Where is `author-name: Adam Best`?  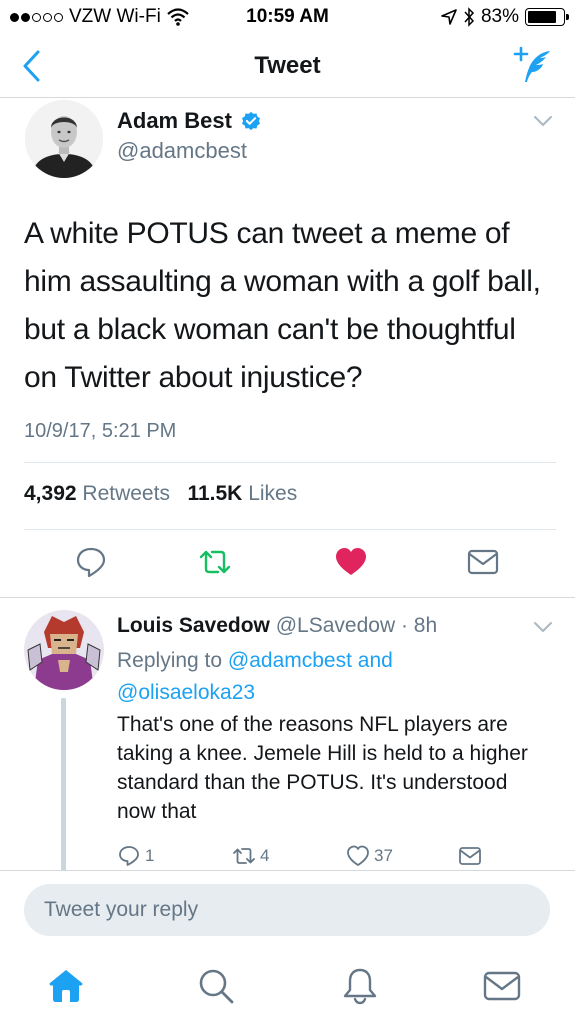 author-name: Adam Best is located at coordinates (174, 121).